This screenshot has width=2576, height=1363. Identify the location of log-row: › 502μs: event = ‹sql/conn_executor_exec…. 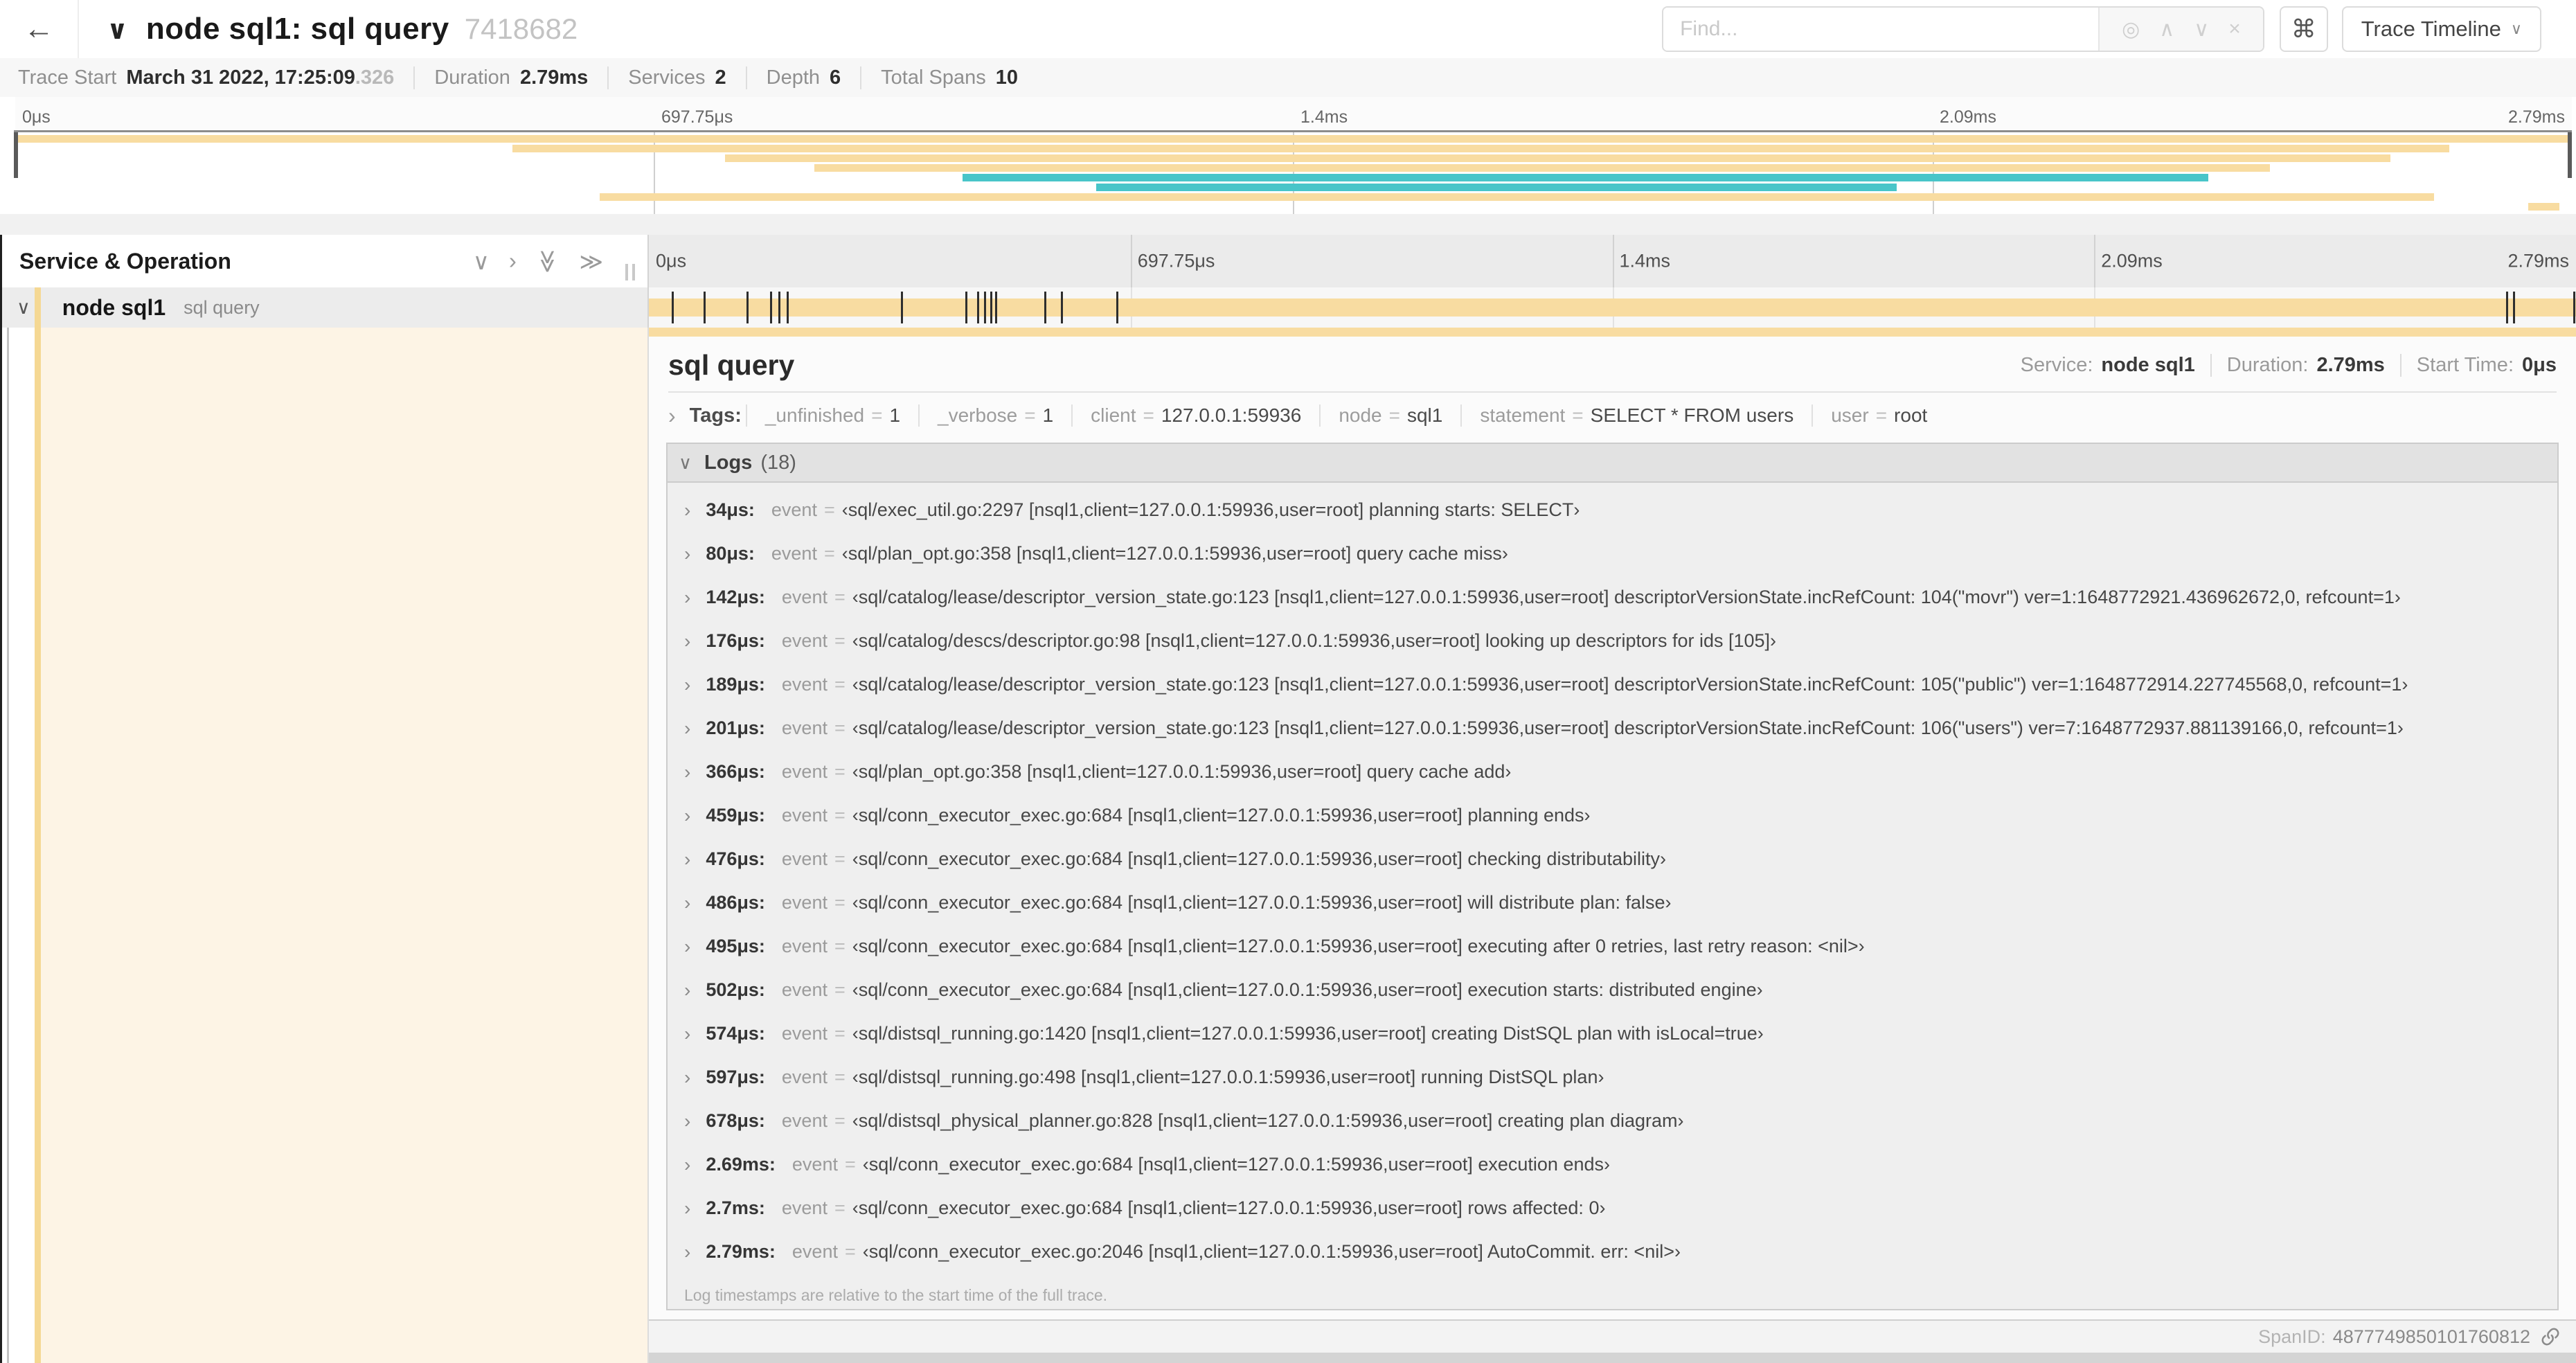
(1612, 990).